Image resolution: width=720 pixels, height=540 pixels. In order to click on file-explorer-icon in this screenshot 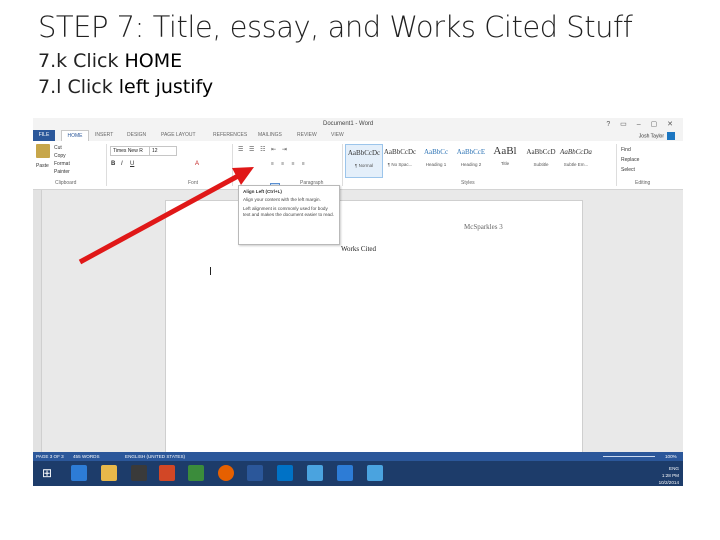, I will do `click(109, 473)`.